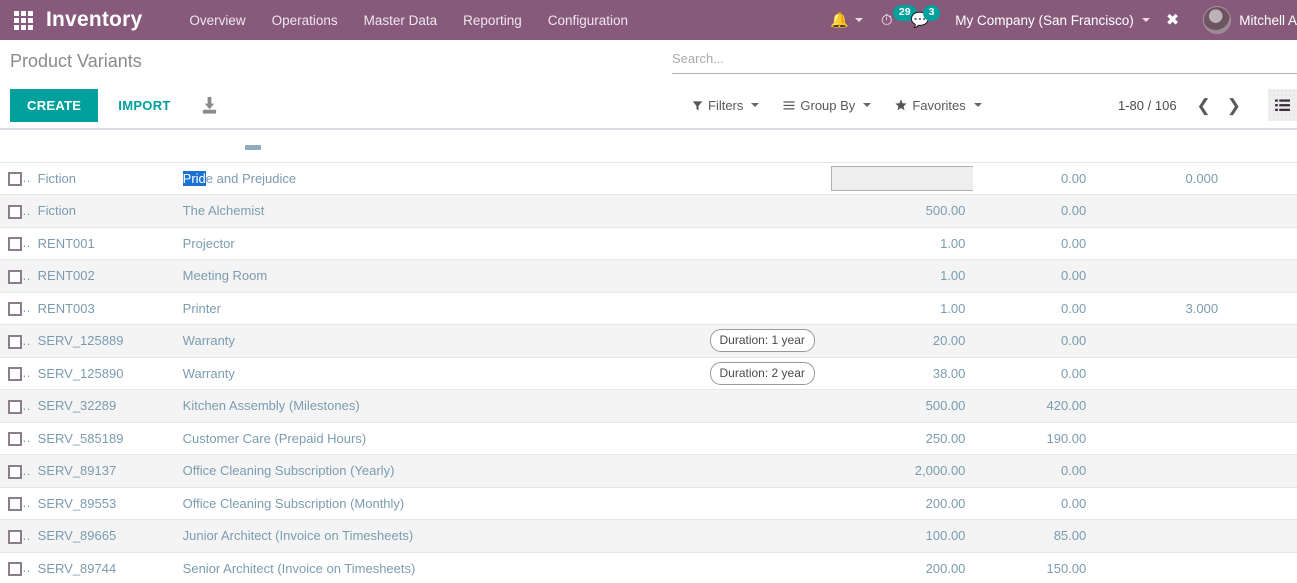 The width and height of the screenshot is (1297, 583). What do you see at coordinates (898, 178) in the screenshot?
I see `row-n1-cell` at bounding box center [898, 178].